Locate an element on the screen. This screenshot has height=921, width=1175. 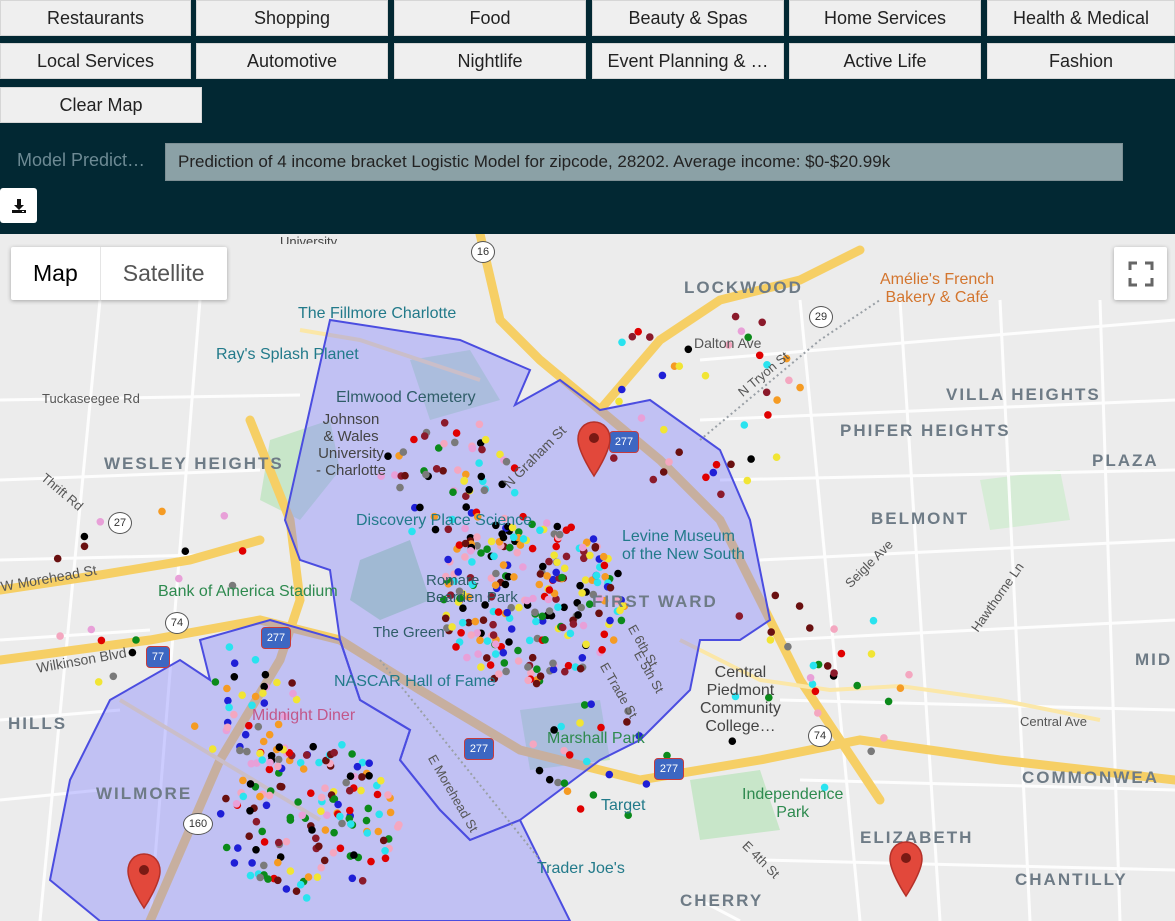
category-button-restaurants: Restaurants is located at coordinates (95, 18).